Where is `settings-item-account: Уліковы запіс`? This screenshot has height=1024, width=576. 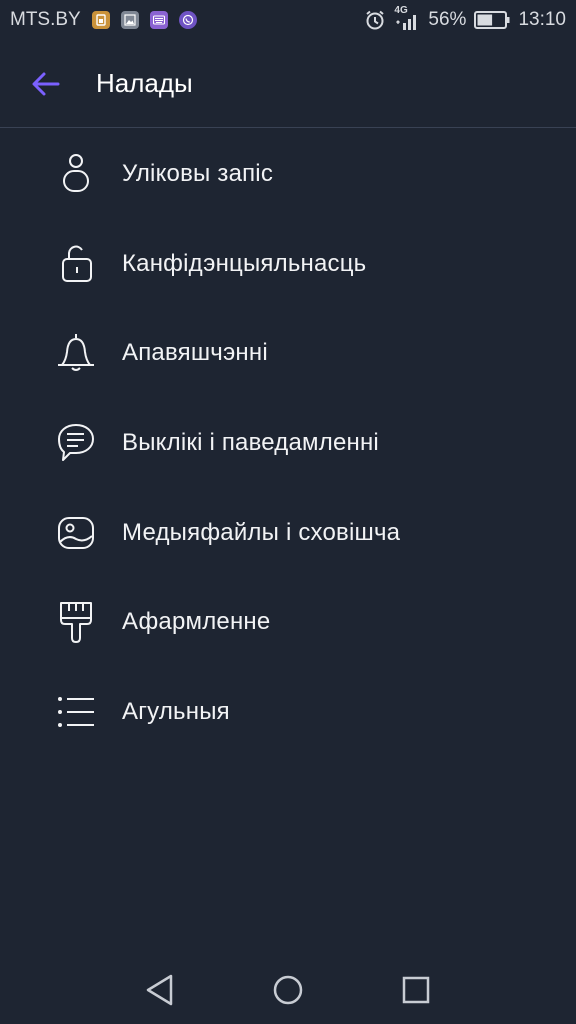 settings-item-account: Уліковы запіс is located at coordinates (288, 174).